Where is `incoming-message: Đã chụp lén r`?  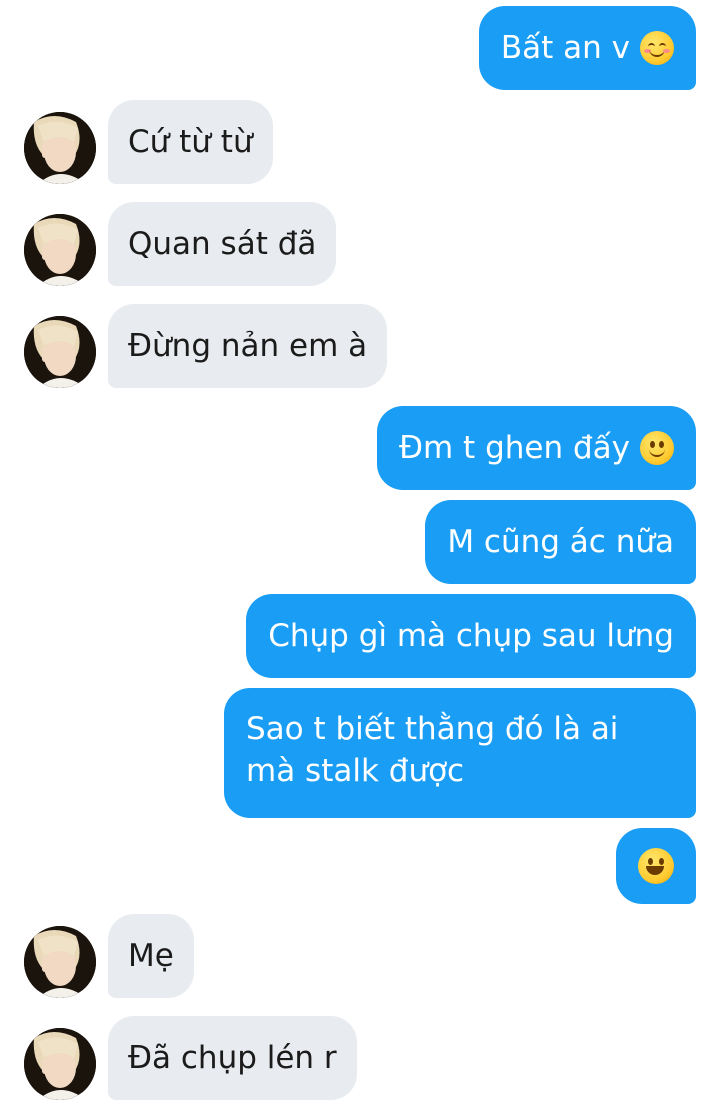 incoming-message: Đã chụp lén r is located at coordinates (232, 1058).